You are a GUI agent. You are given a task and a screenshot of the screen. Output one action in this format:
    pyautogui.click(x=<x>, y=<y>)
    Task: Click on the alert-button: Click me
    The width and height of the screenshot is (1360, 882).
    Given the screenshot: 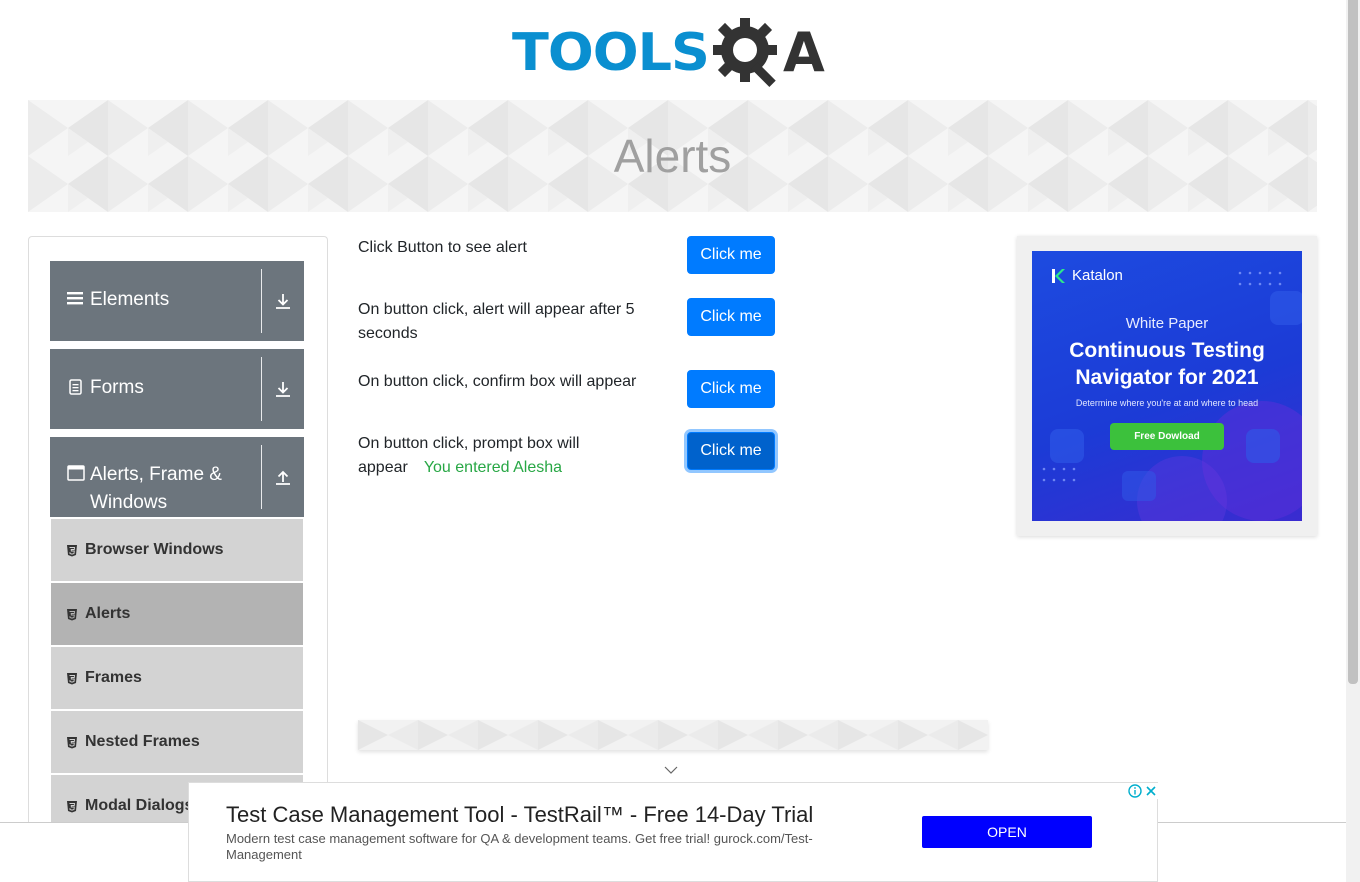 What is the action you would take?
    pyautogui.click(x=731, y=255)
    